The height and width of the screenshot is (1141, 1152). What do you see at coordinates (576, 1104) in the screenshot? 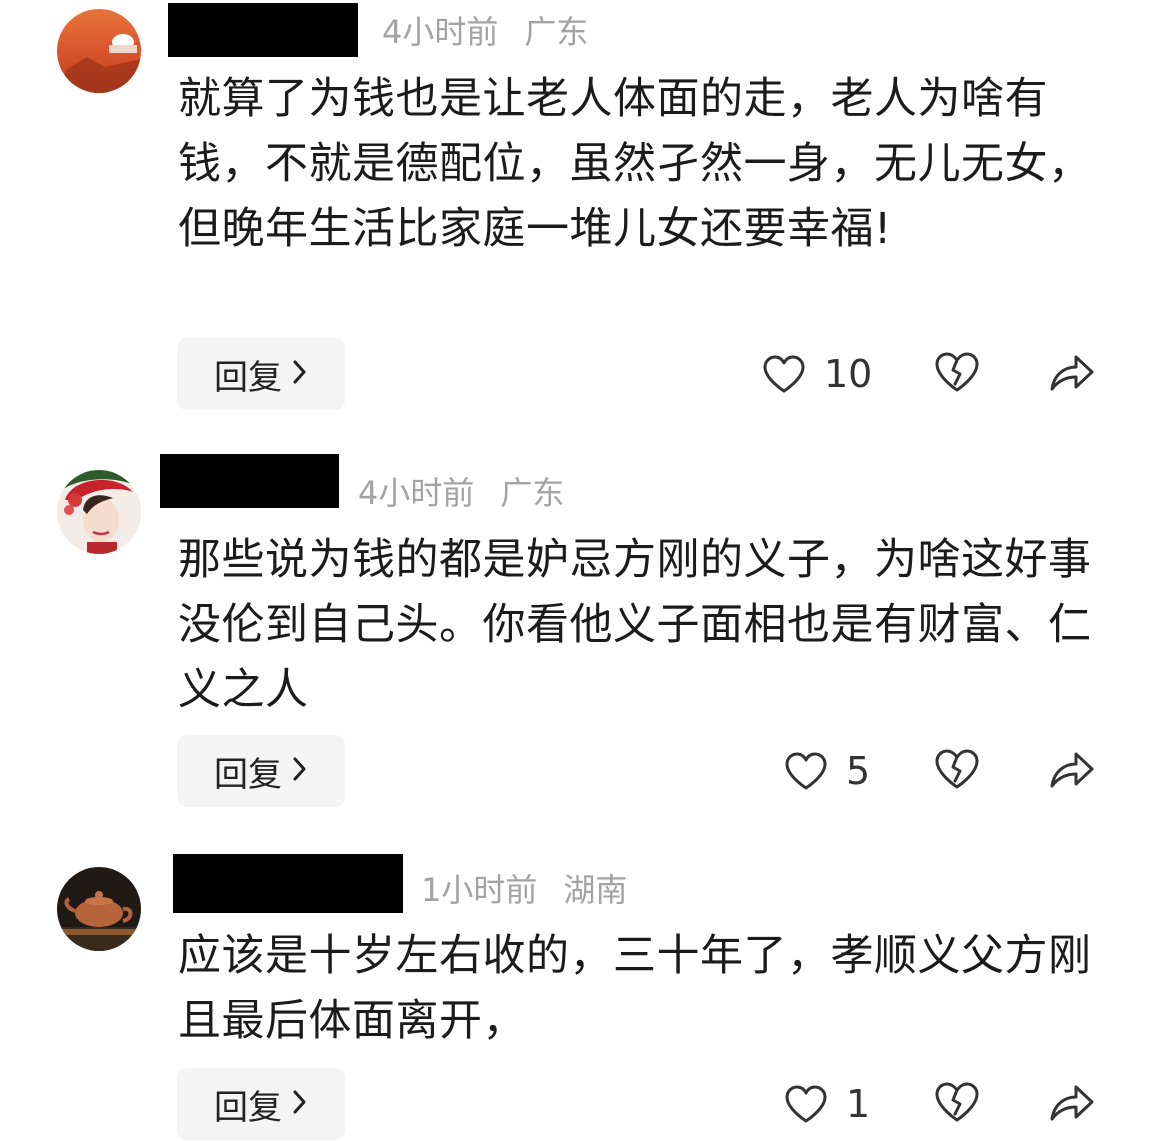
I see `comment-actions: 1` at bounding box center [576, 1104].